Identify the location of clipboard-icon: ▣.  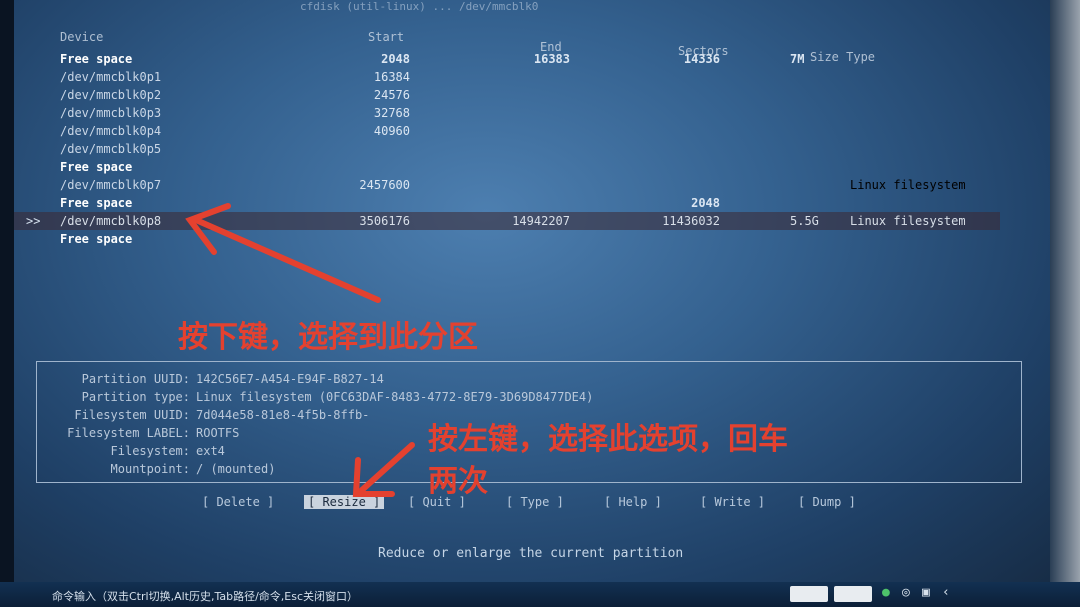
(926, 592).